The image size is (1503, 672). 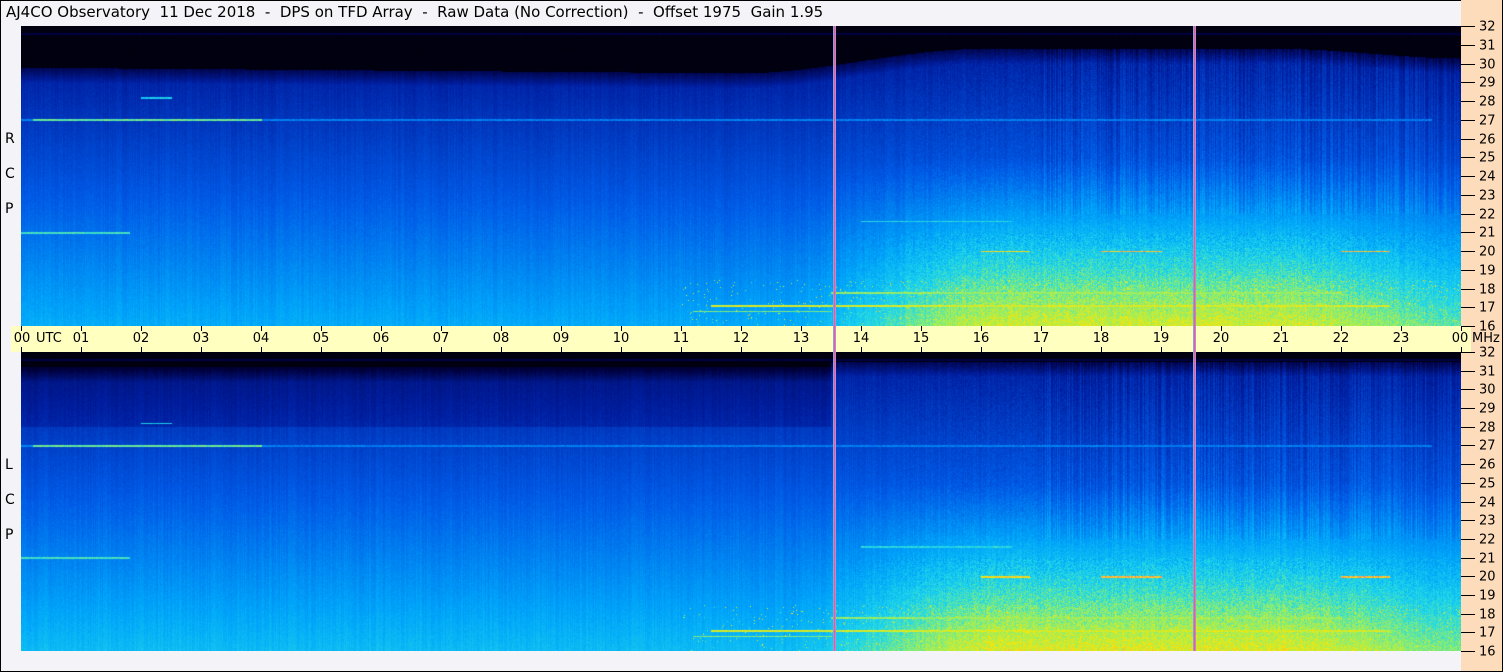 I want to click on time-tick-label: 18, so click(x=1101, y=338).